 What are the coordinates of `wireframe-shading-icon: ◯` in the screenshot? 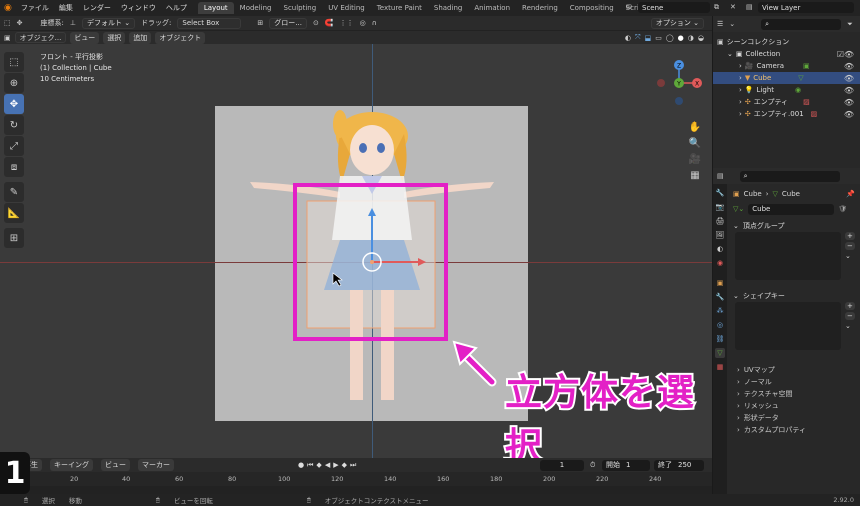 It's located at (670, 38).